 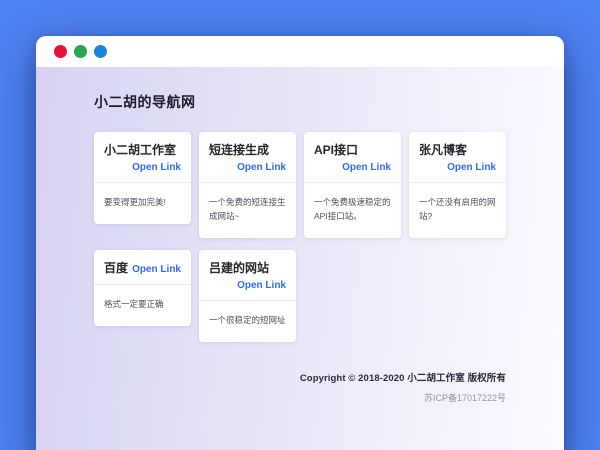 I want to click on window-titlebar, so click(x=300, y=51).